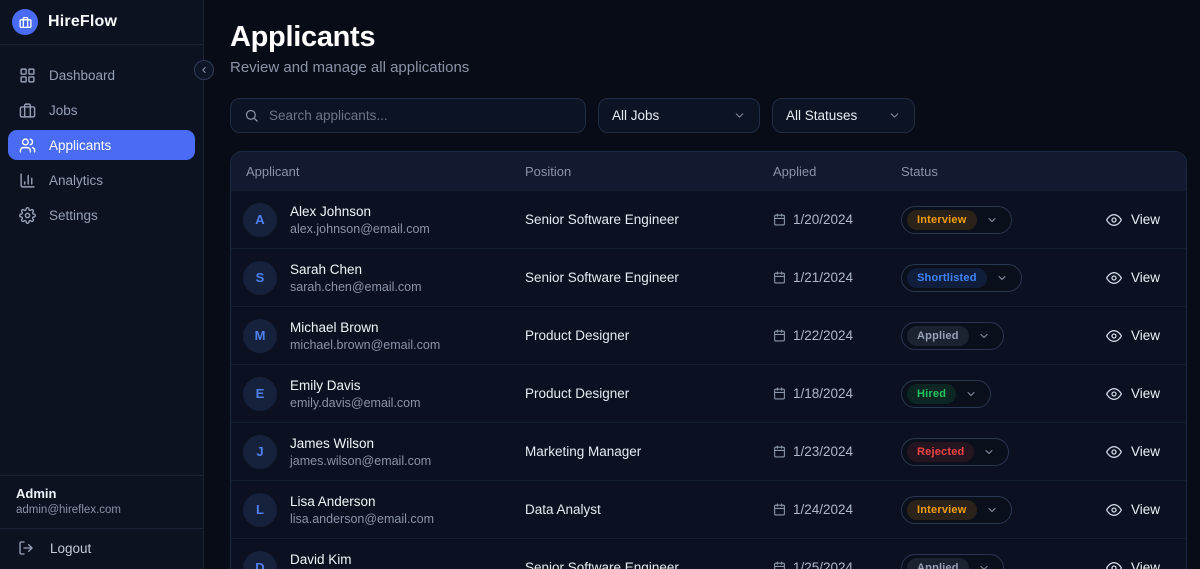  I want to click on logout-button: Logout, so click(101, 548).